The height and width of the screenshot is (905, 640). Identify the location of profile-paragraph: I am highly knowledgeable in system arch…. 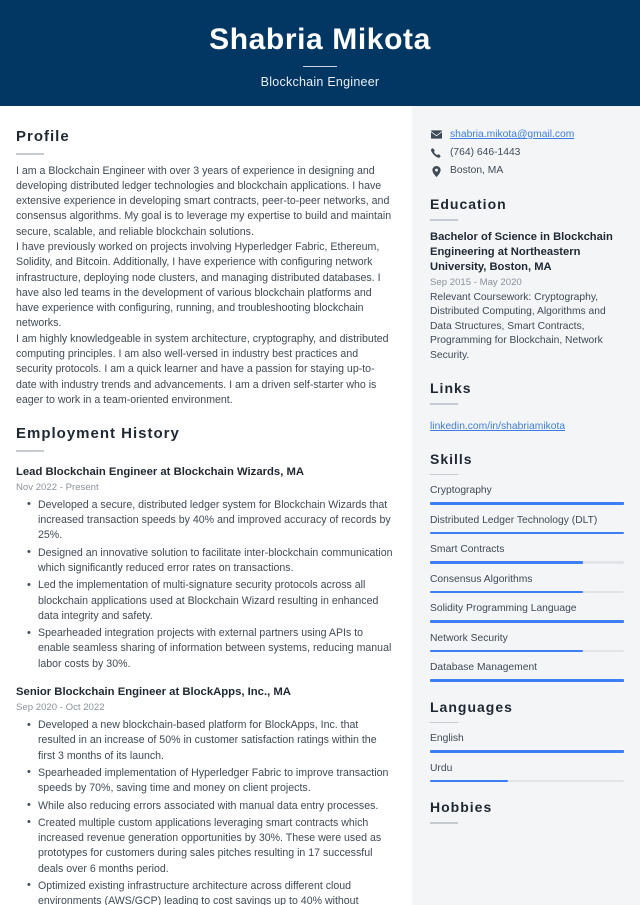
(202, 369).